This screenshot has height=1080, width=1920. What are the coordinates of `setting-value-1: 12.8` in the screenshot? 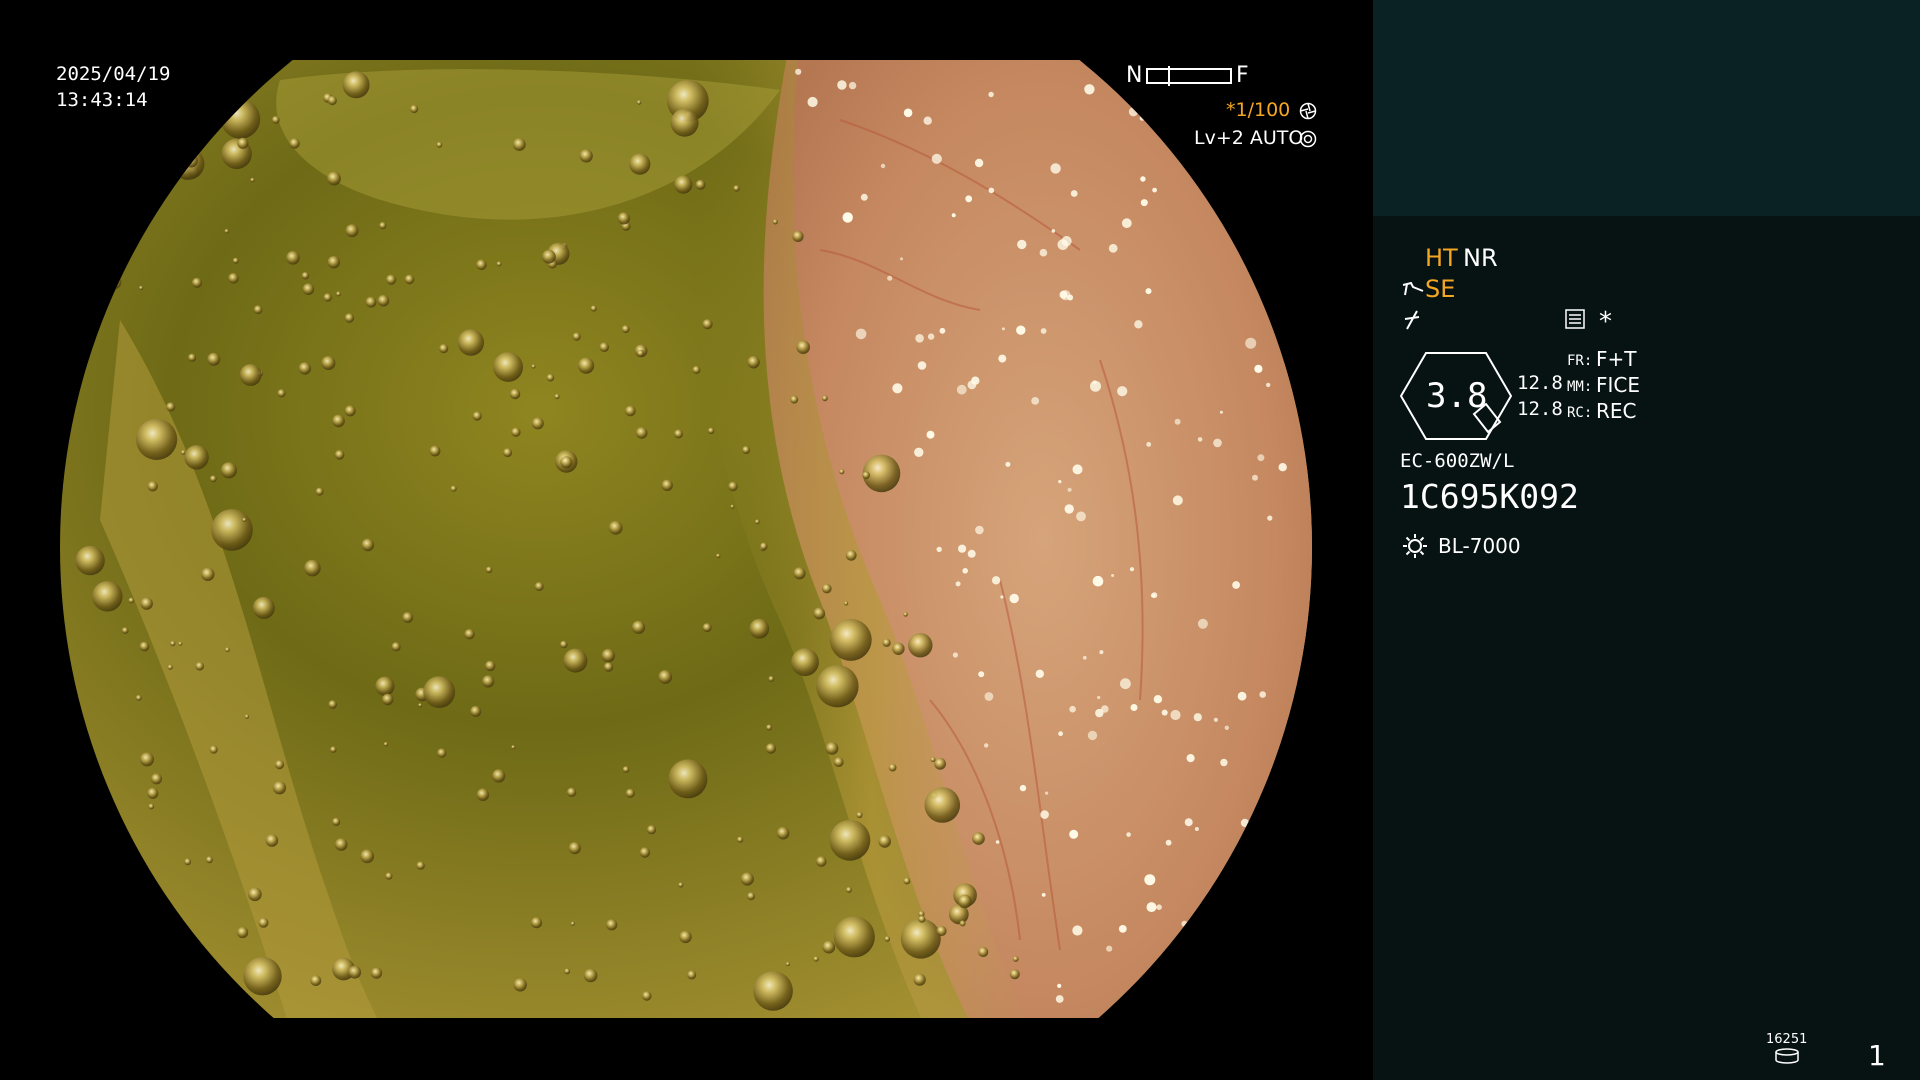 It's located at (1540, 383).